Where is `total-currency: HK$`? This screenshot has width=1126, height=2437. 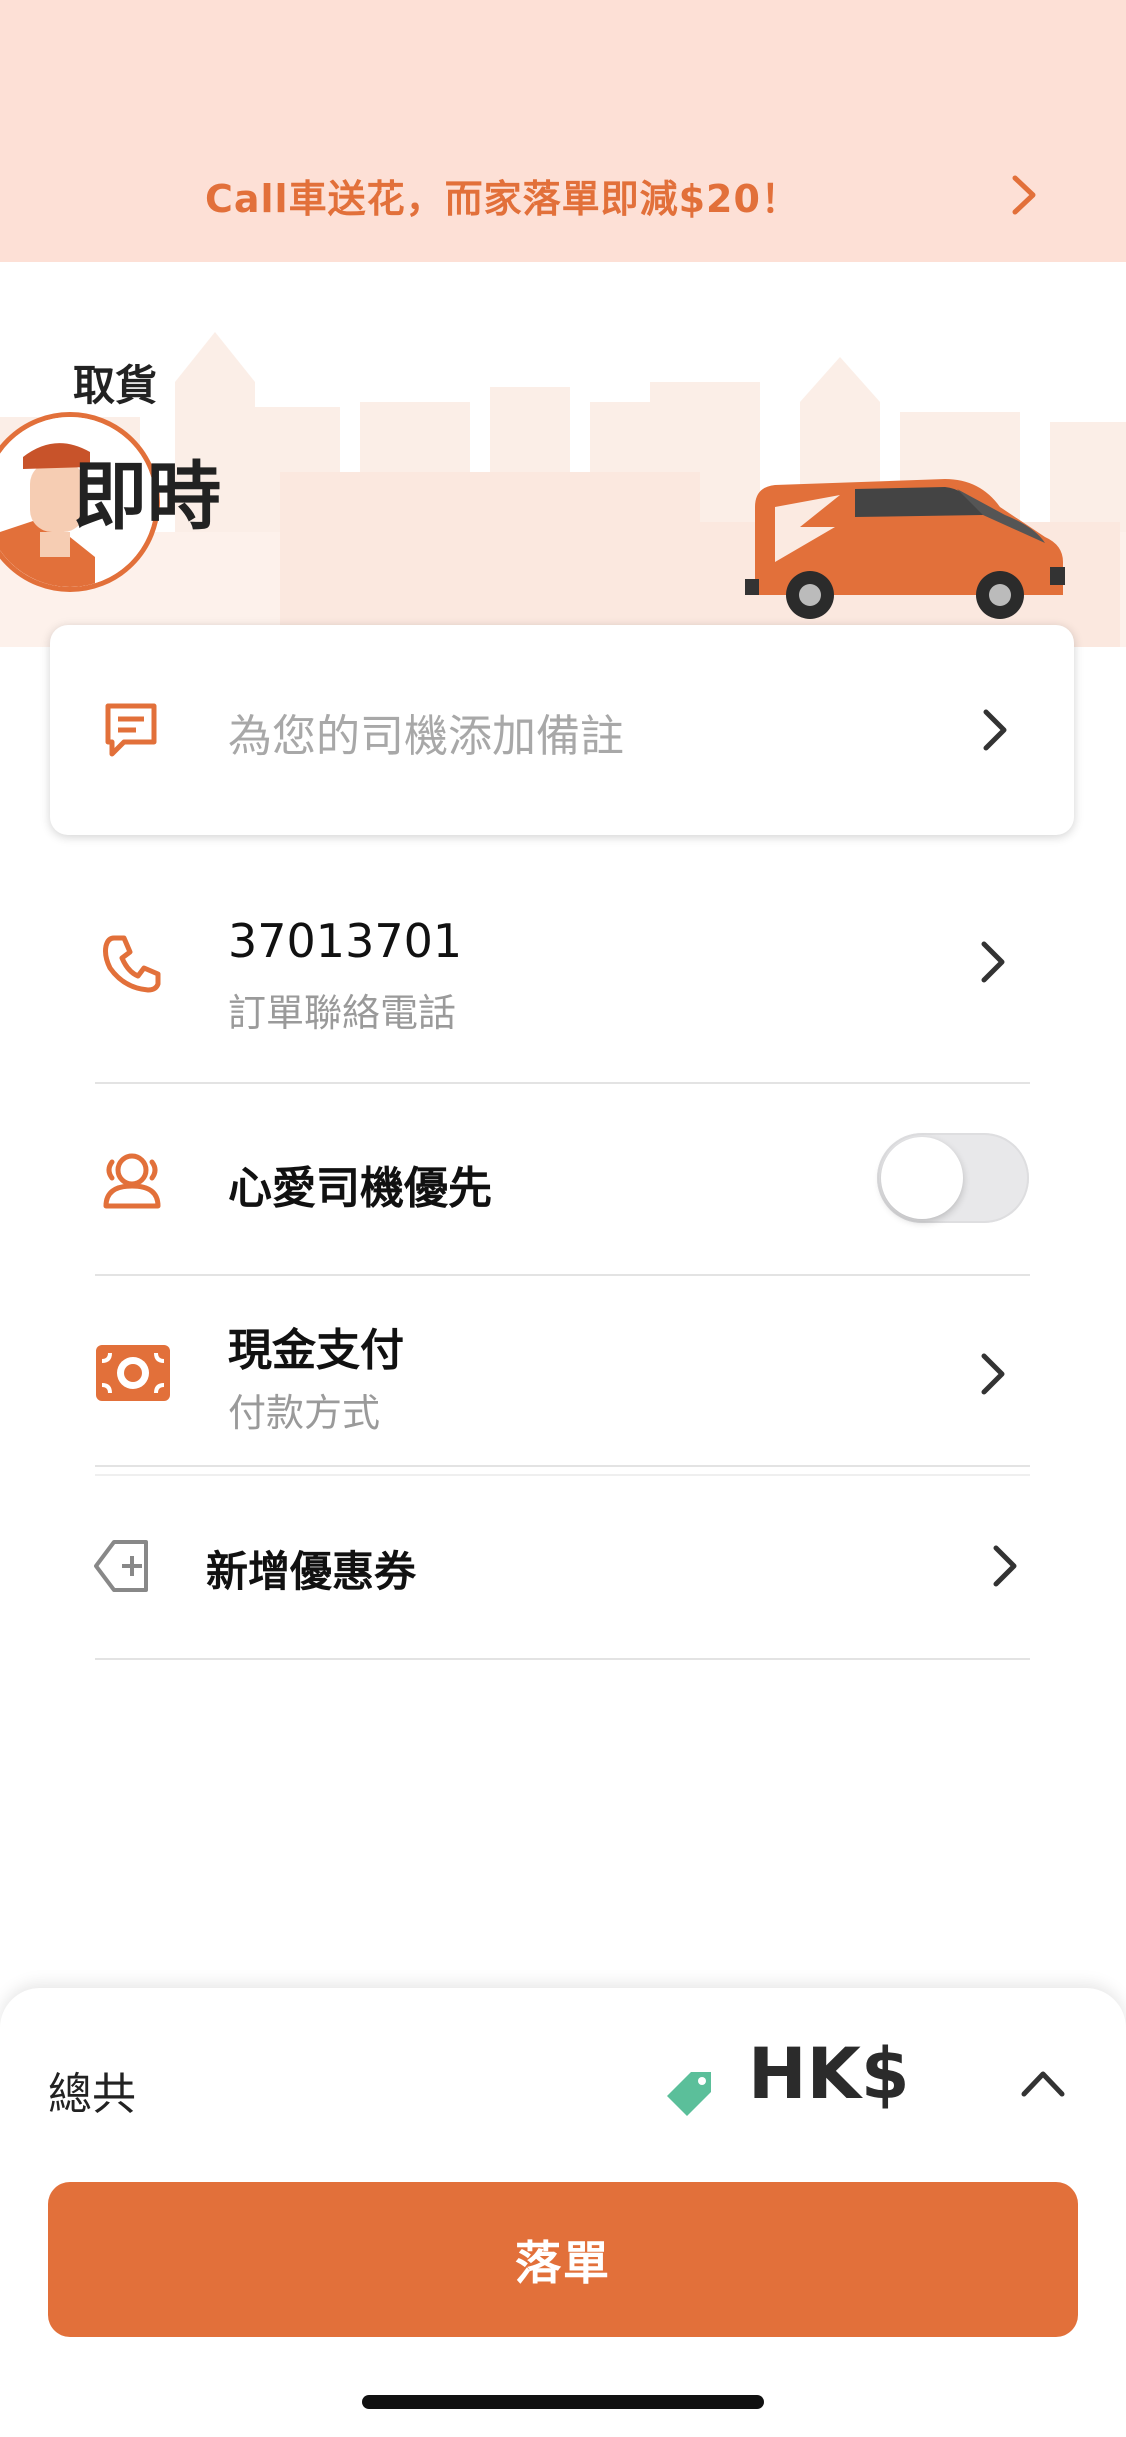
total-currency: HK$ is located at coordinates (829, 2074).